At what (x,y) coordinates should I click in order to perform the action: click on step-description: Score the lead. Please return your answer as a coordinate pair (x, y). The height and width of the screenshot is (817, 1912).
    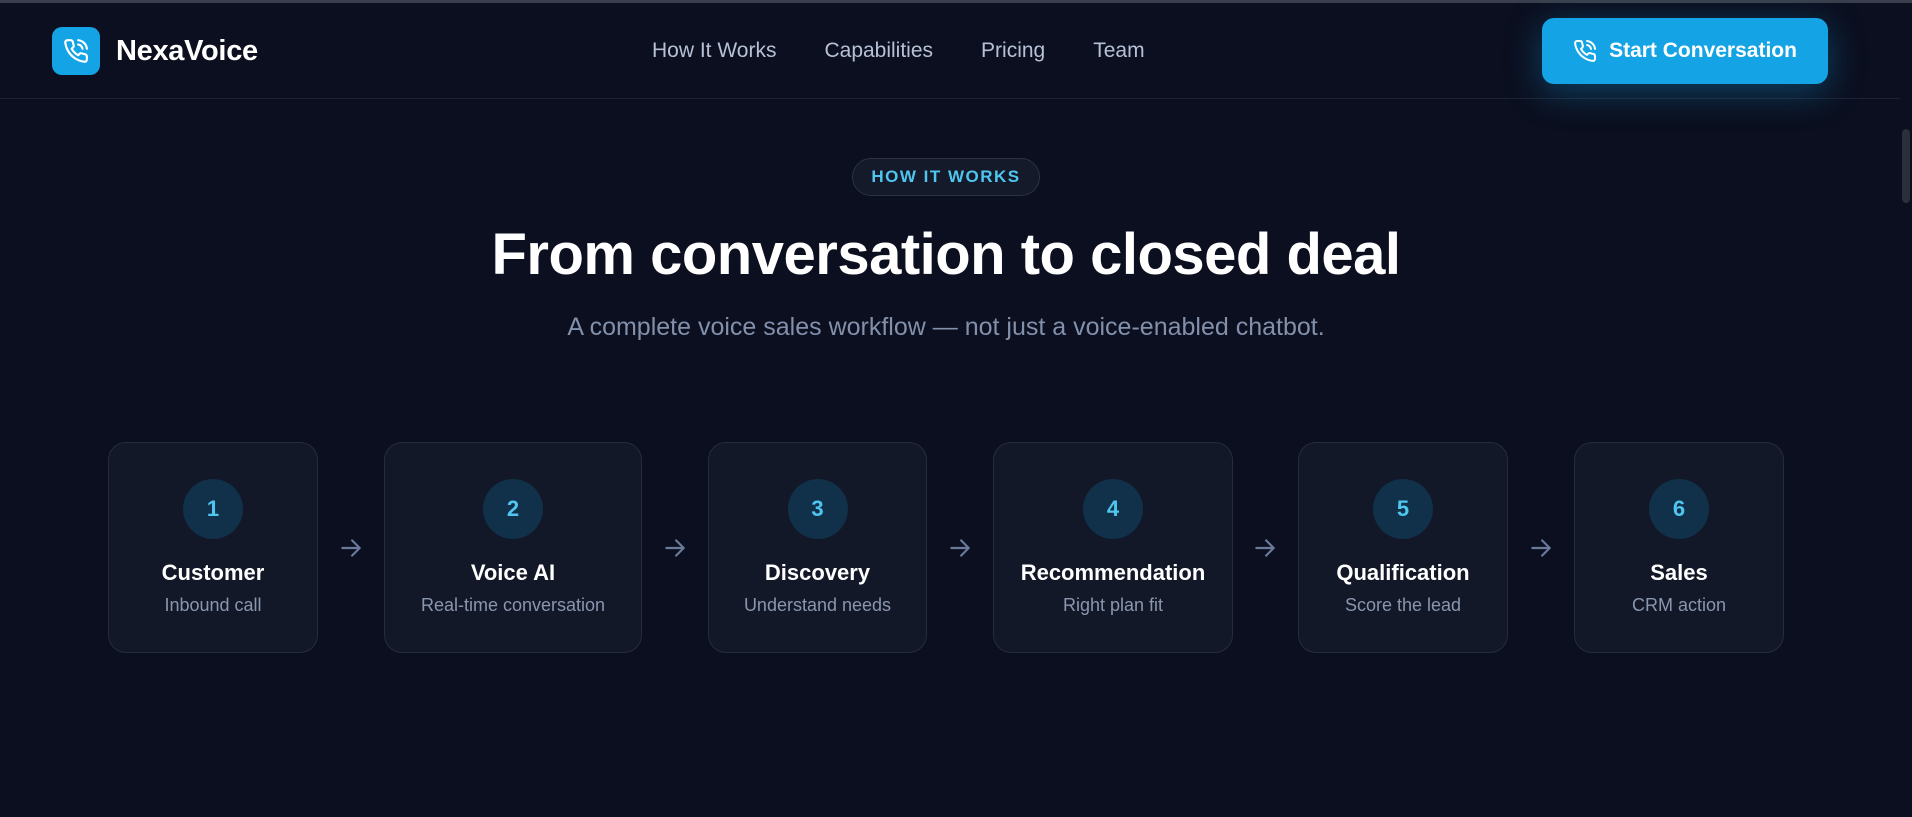
    Looking at the image, I should click on (1403, 605).